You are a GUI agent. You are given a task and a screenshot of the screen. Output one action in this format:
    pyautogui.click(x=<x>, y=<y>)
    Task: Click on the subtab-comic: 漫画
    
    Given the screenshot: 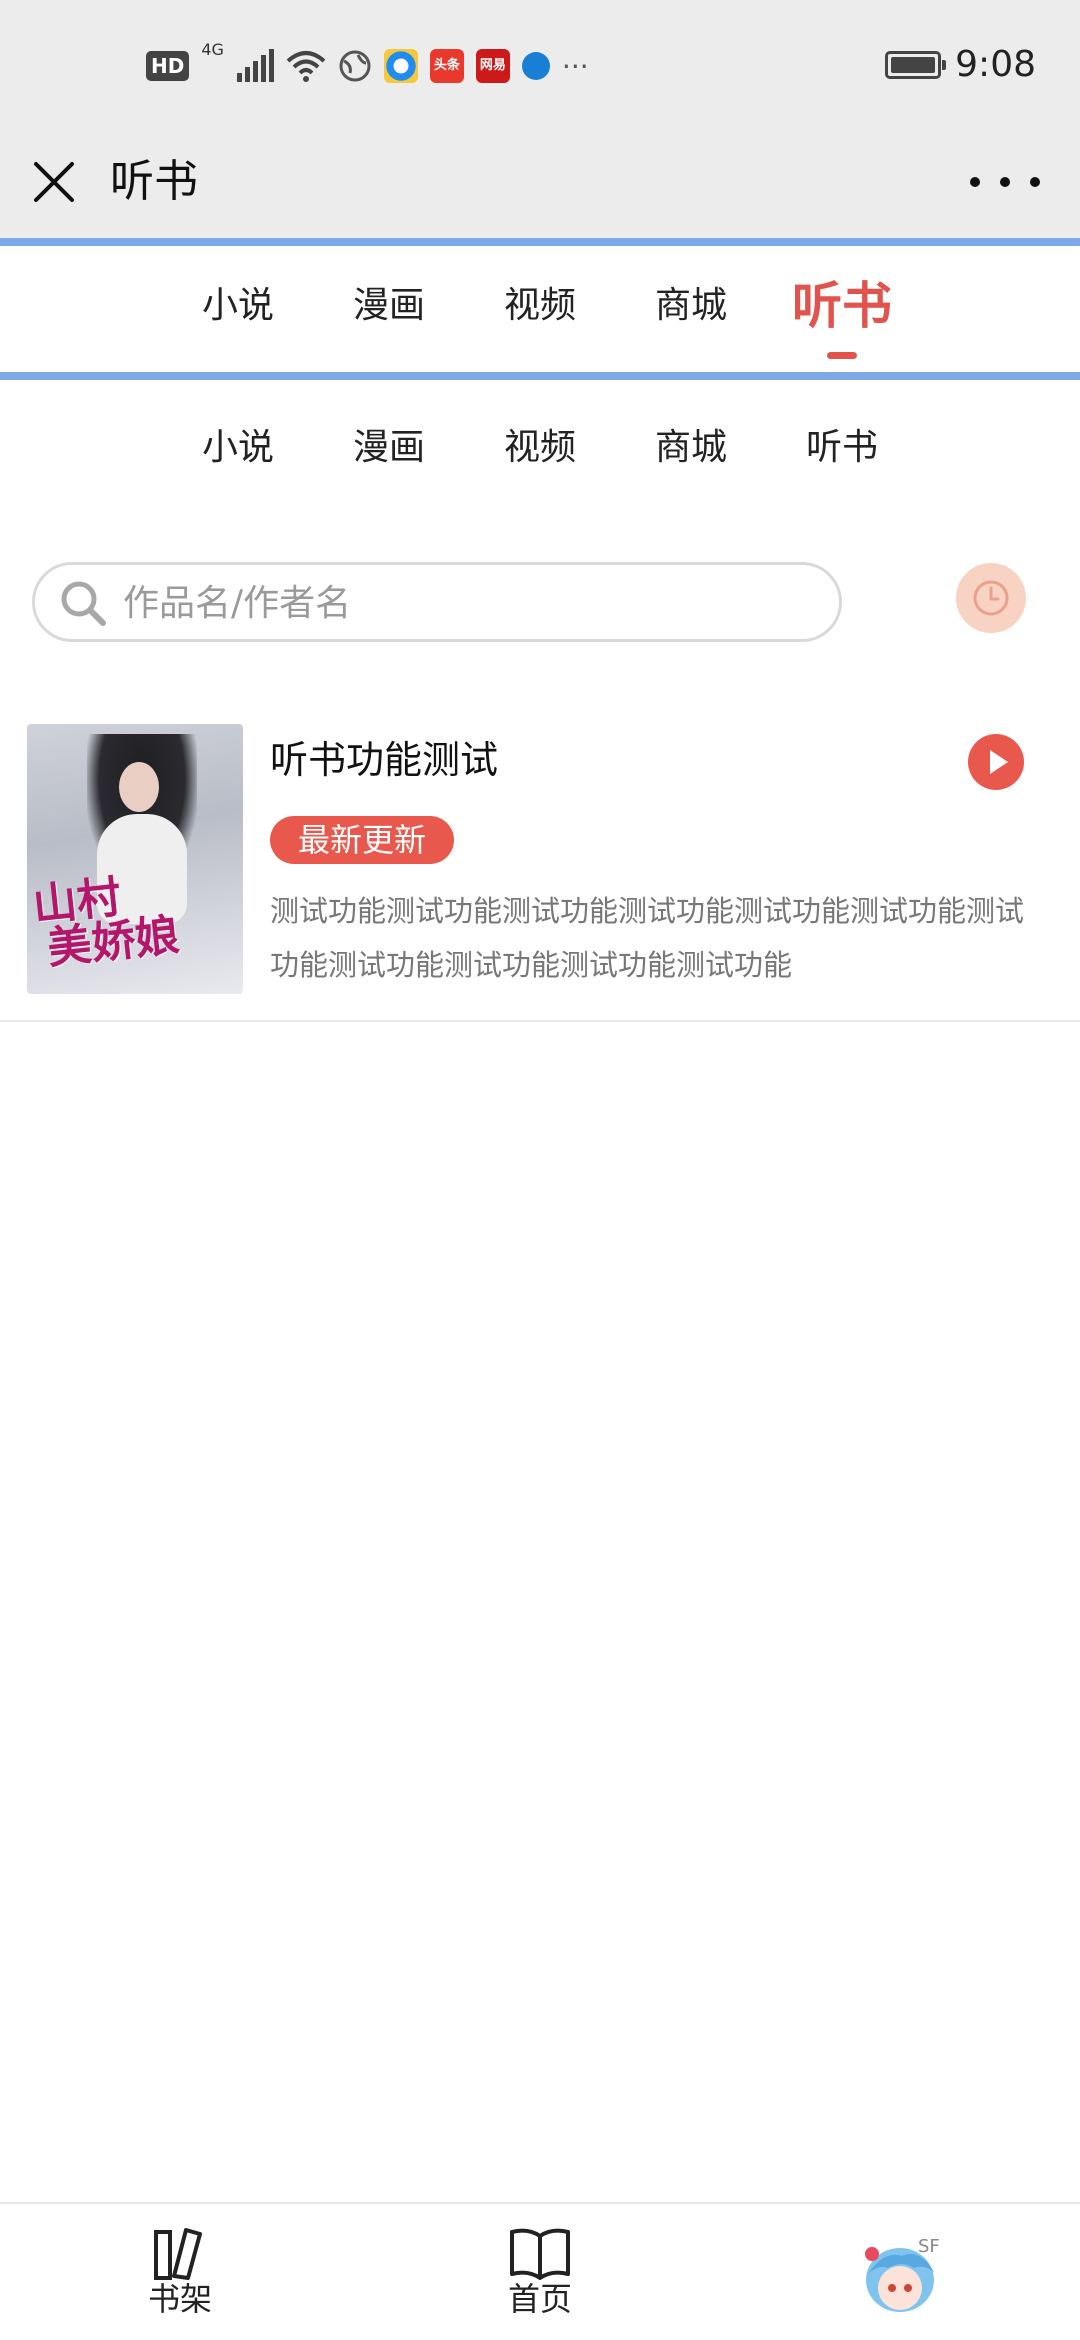 What is the action you would take?
    pyautogui.click(x=389, y=444)
    